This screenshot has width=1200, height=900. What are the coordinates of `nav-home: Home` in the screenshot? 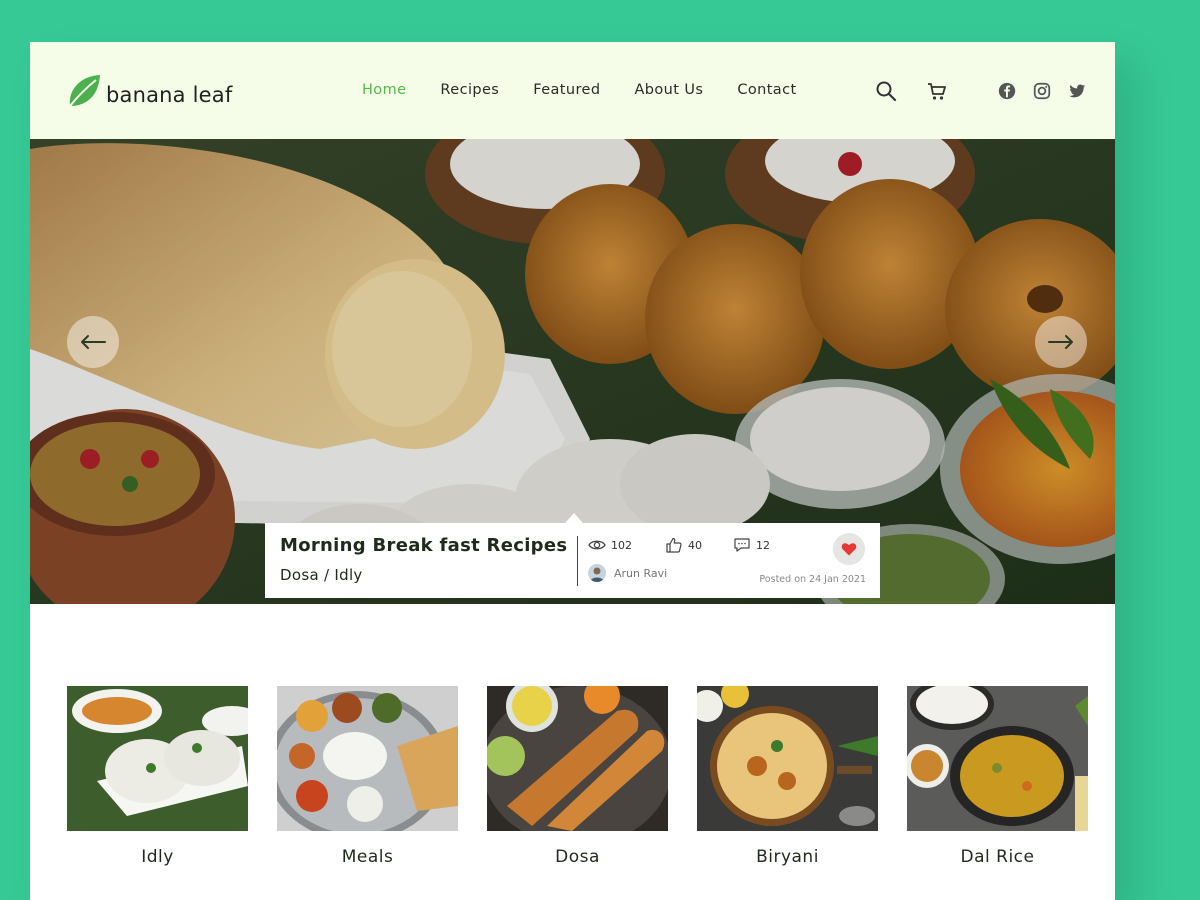 It's located at (384, 90).